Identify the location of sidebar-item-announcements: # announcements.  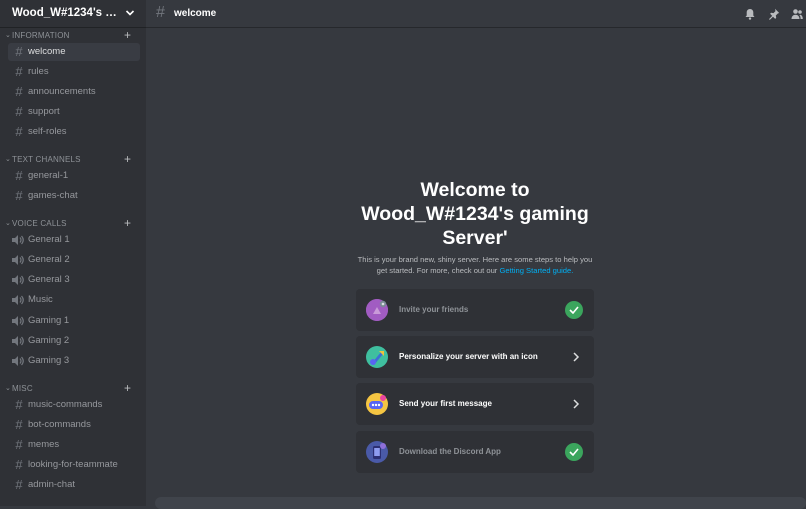
(74, 92).